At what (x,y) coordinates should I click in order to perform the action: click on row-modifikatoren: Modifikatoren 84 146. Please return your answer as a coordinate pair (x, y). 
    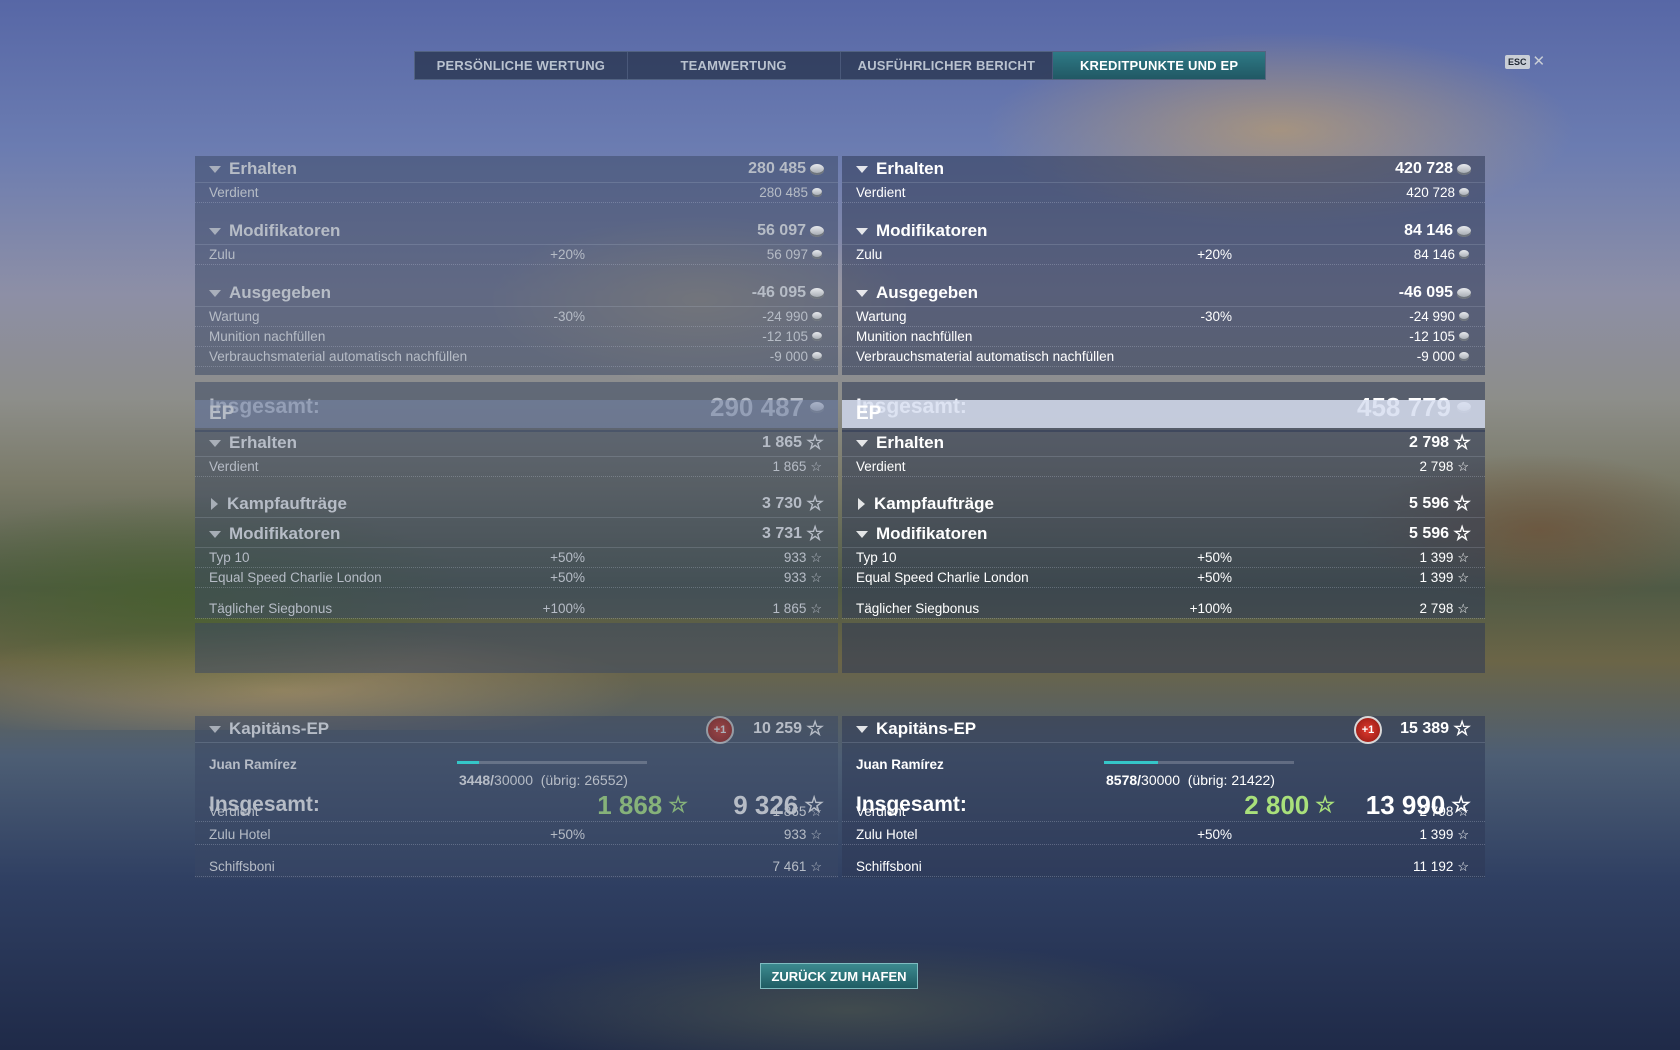
    Looking at the image, I should click on (1163, 231).